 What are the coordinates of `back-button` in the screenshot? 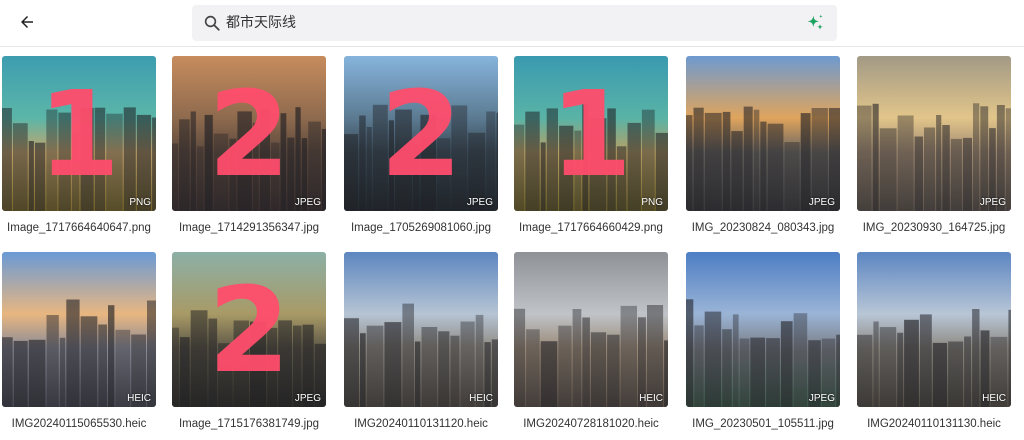 It's located at (27, 22).